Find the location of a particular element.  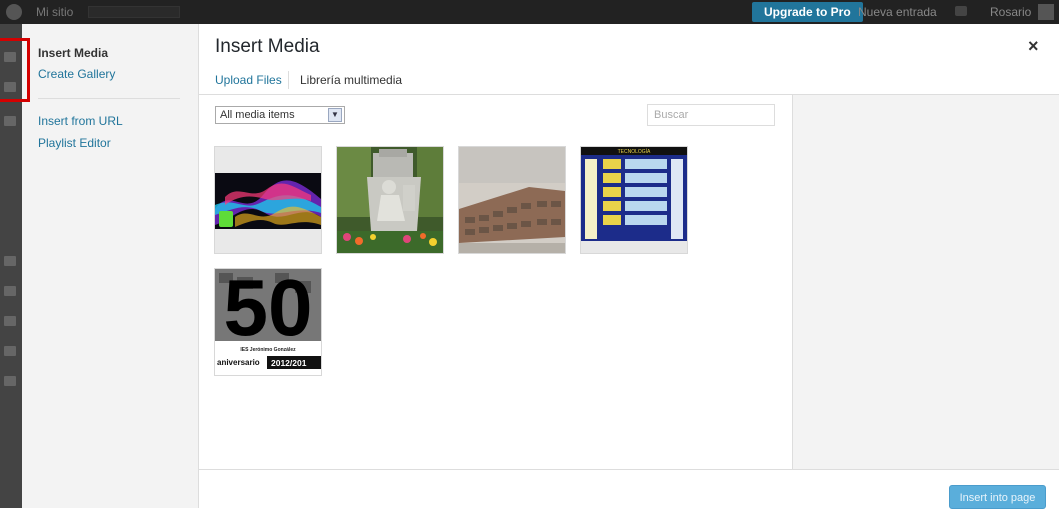

tab-upload-files: Upload Files is located at coordinates (248, 80).